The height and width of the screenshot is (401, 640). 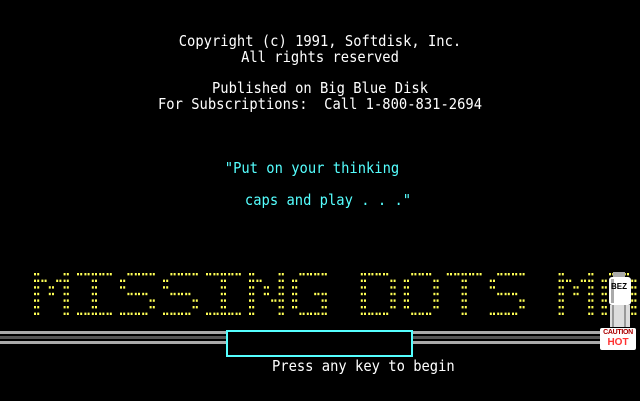 I want to click on published-text: Published on Big Blue Disk, so click(x=320, y=88).